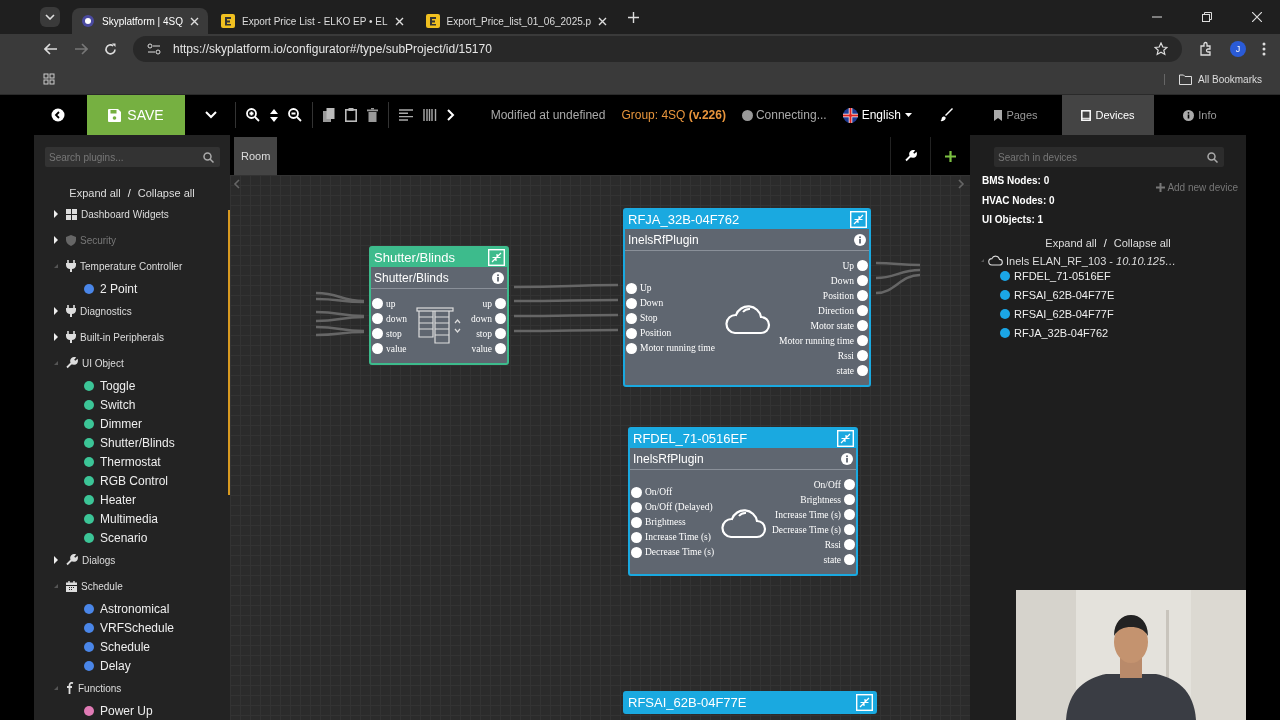 Image resolution: width=1280 pixels, height=720 pixels. What do you see at coordinates (118, 385) in the screenshot?
I see `plugin-item: Toggle` at bounding box center [118, 385].